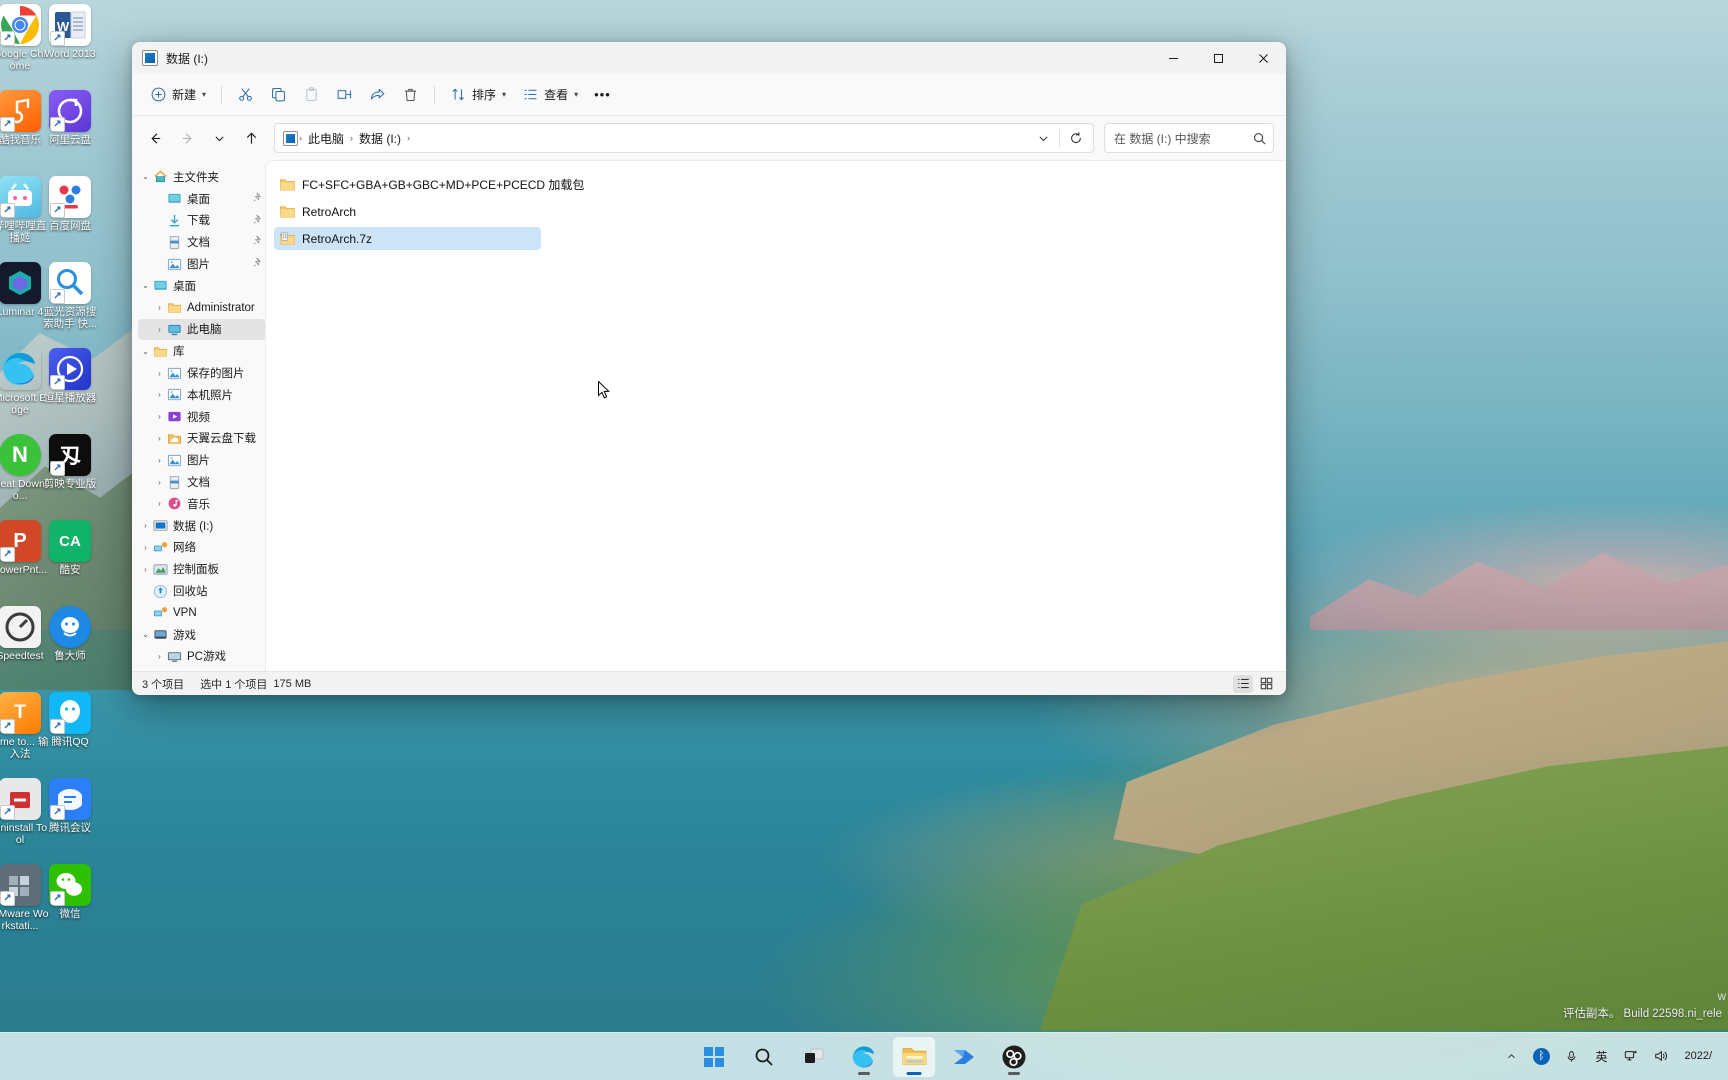  What do you see at coordinates (70, 477) in the screenshot?
I see `desktop-icon: 刄剪映专业版` at bounding box center [70, 477].